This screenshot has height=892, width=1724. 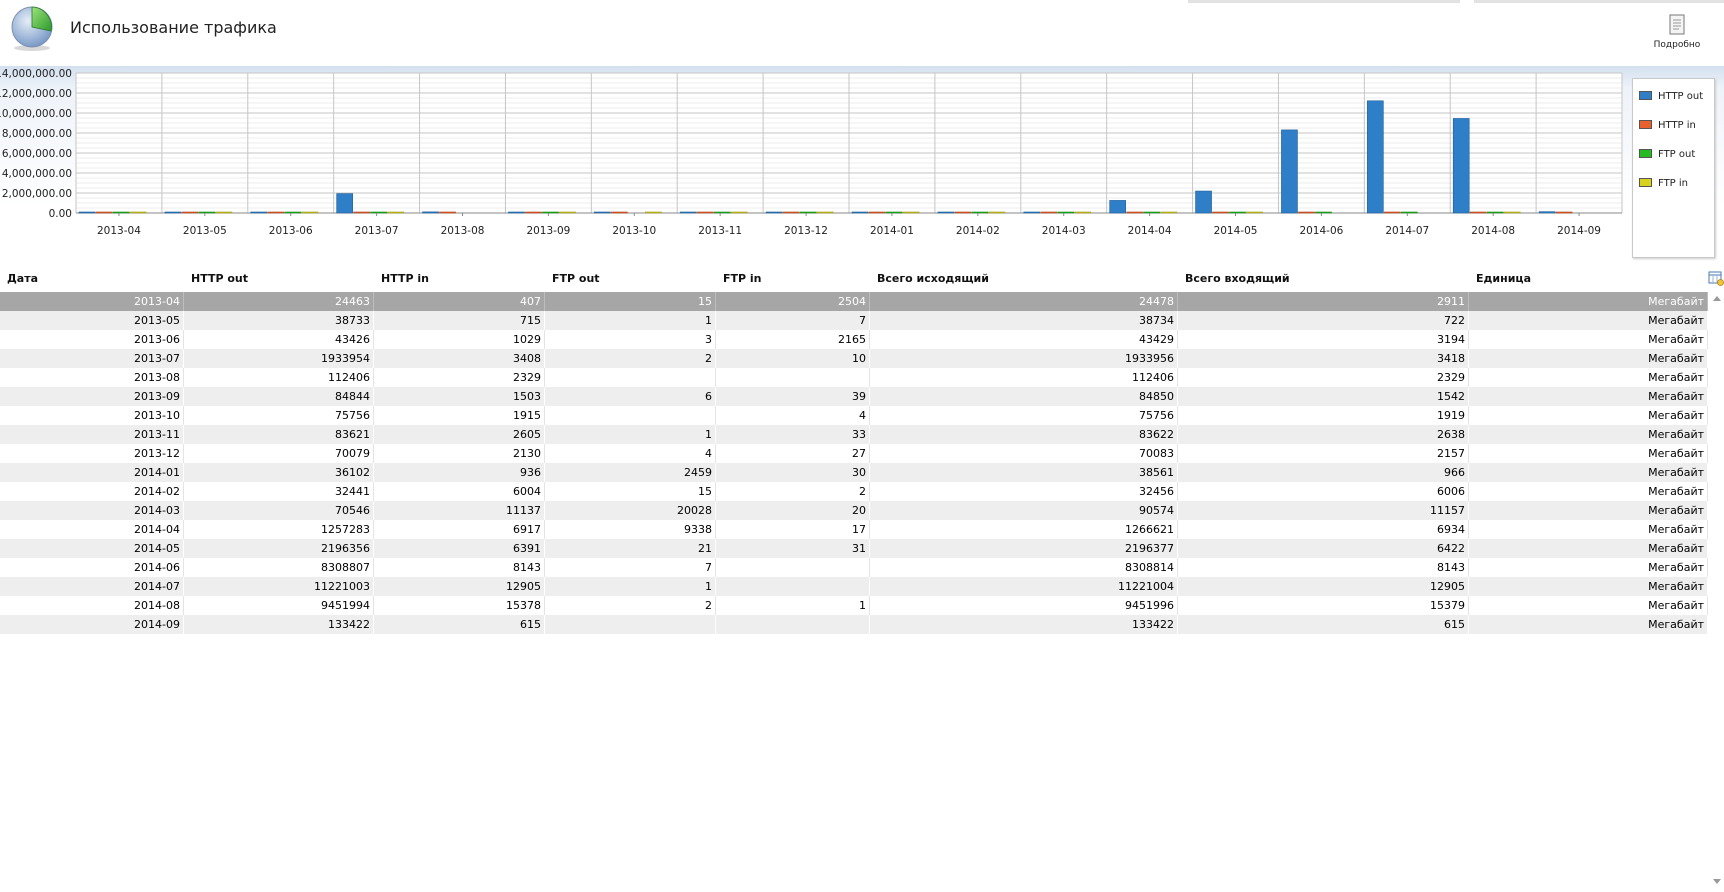 I want to click on x-tick-label: 2014-06, so click(x=1321, y=231).